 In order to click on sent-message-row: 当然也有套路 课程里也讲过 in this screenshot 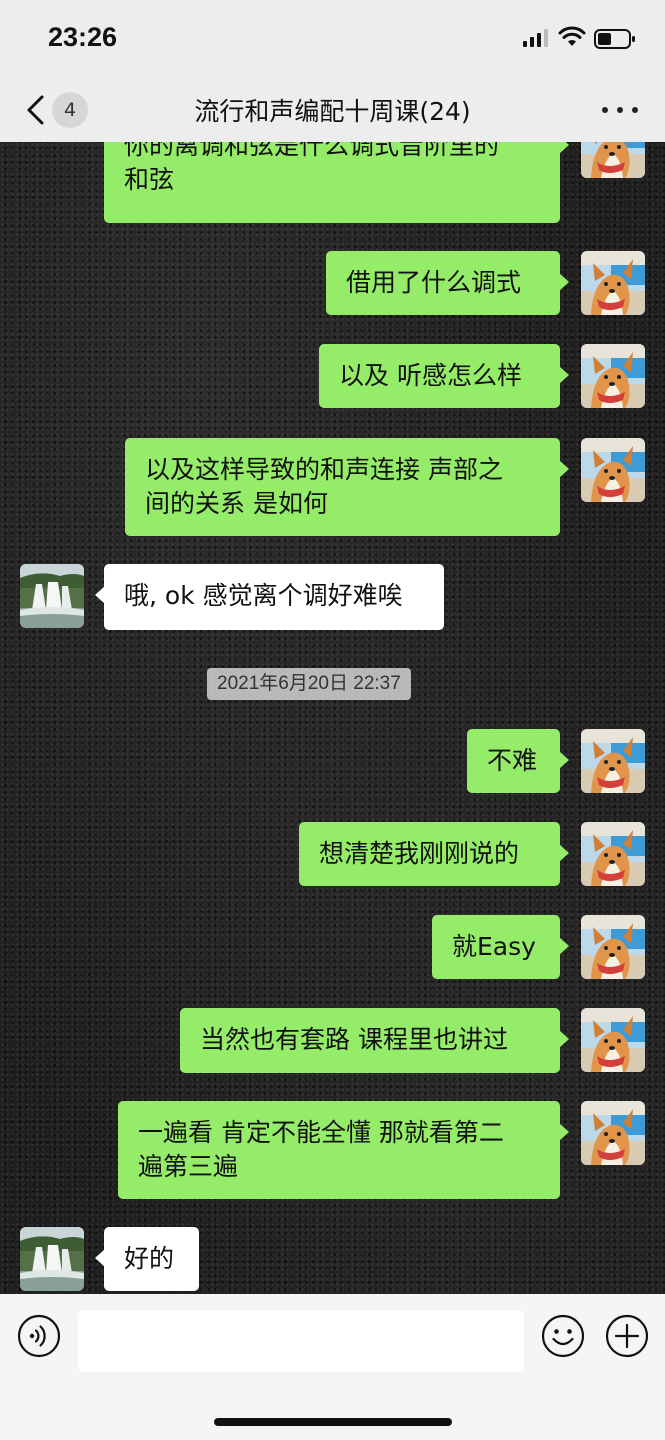, I will do `click(332, 1040)`.